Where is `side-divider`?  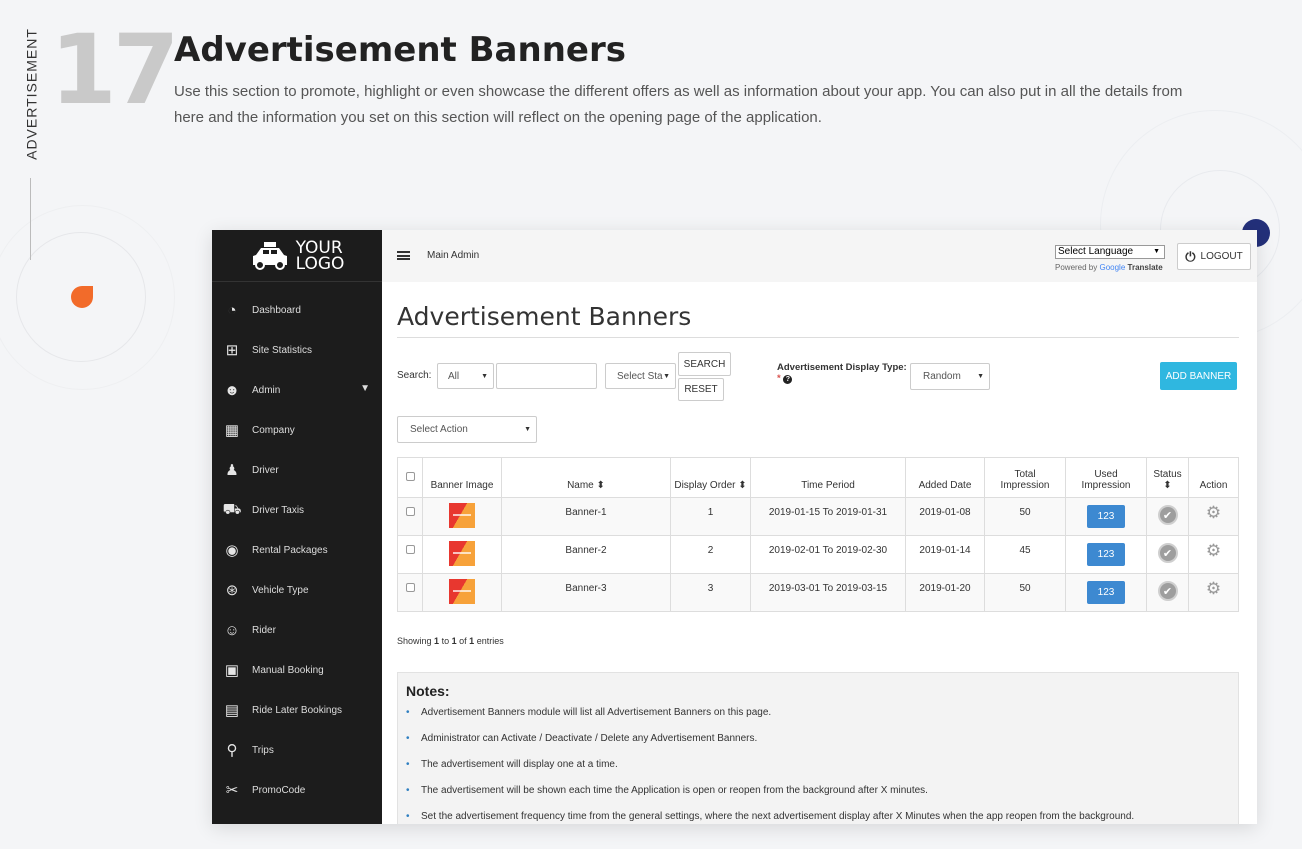 side-divider is located at coordinates (30, 219).